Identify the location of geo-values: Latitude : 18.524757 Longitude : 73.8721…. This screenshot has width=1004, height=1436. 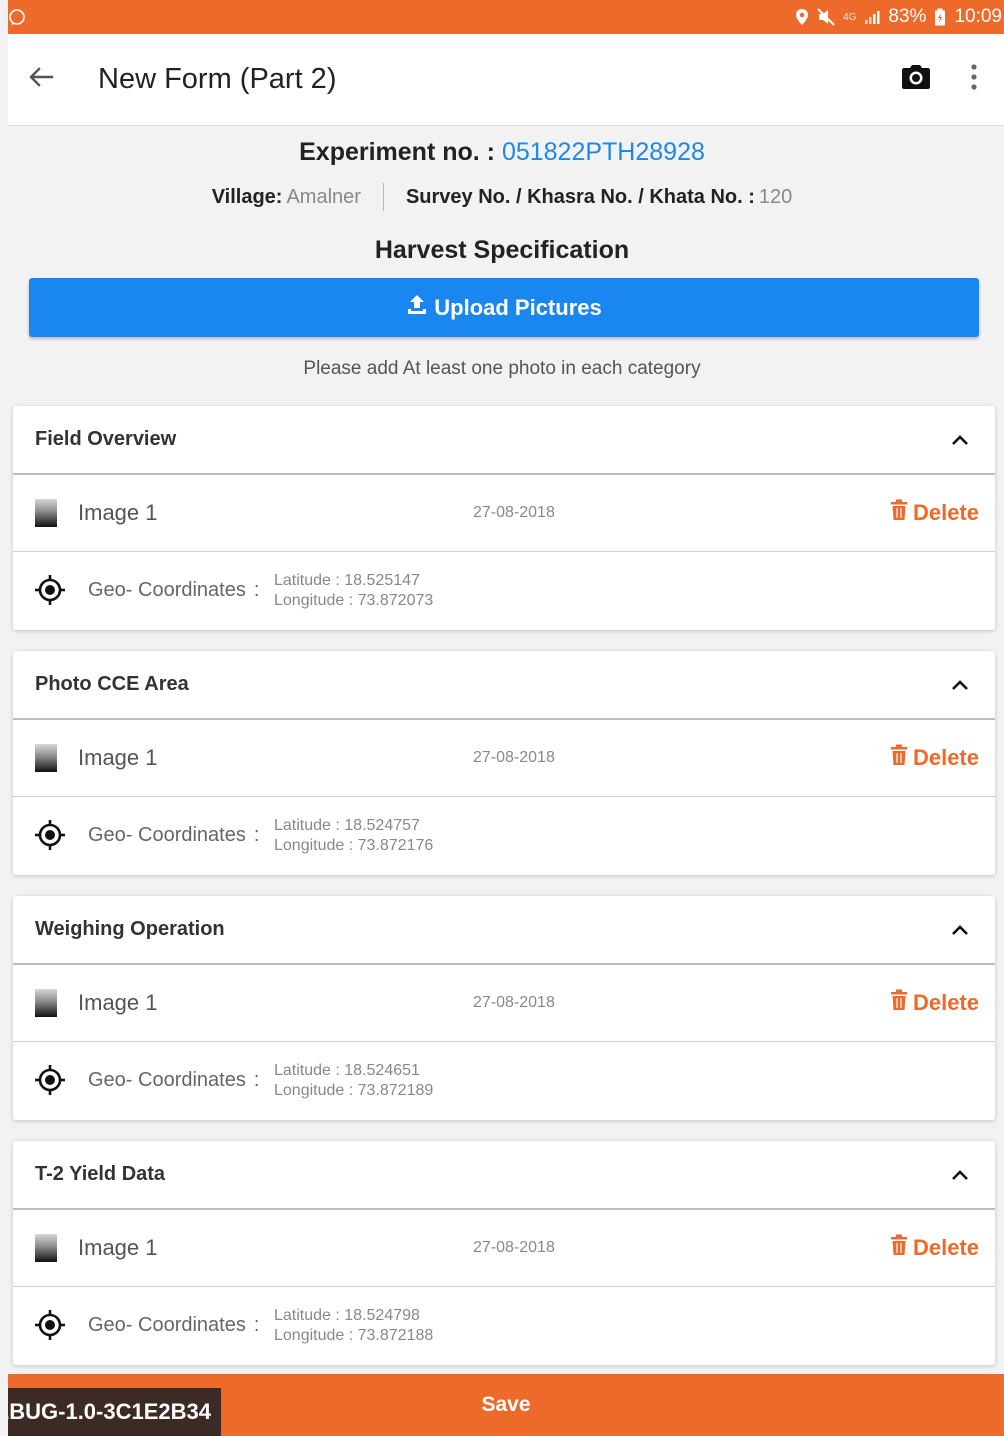
(353, 836).